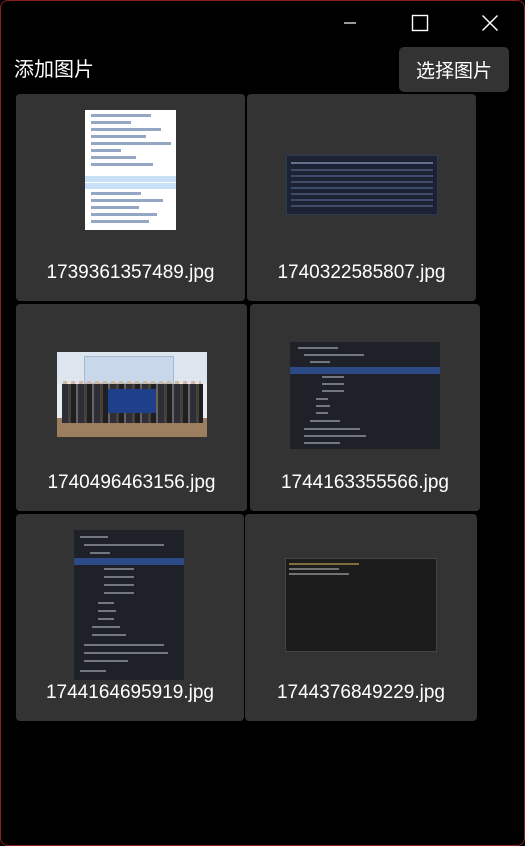 This screenshot has width=525, height=846. Describe the element at coordinates (130, 272) in the screenshot. I see `image-filename: 1739361357489.jpg` at that location.